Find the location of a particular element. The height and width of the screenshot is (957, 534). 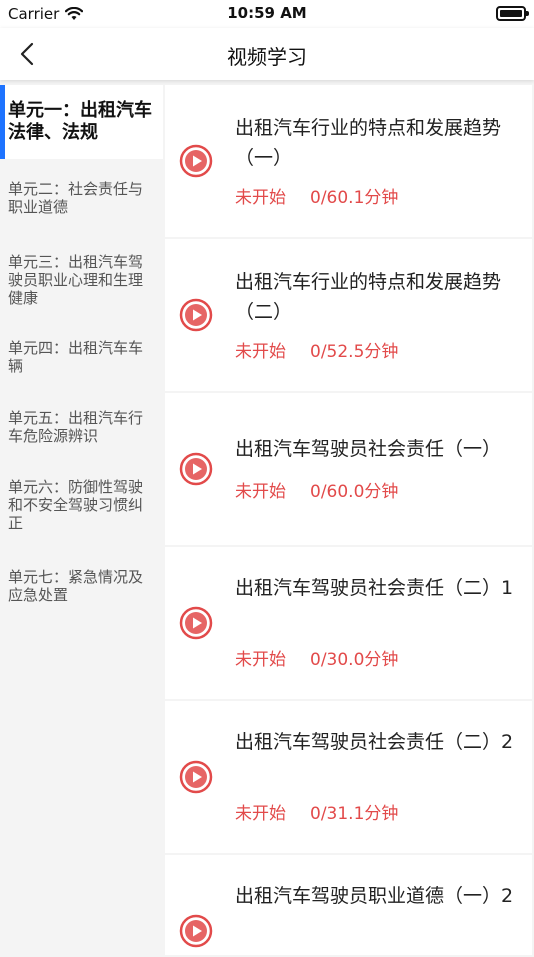

sidebar-item-unit-1: 单元一：出租汽车法律、法规 is located at coordinates (81, 122).